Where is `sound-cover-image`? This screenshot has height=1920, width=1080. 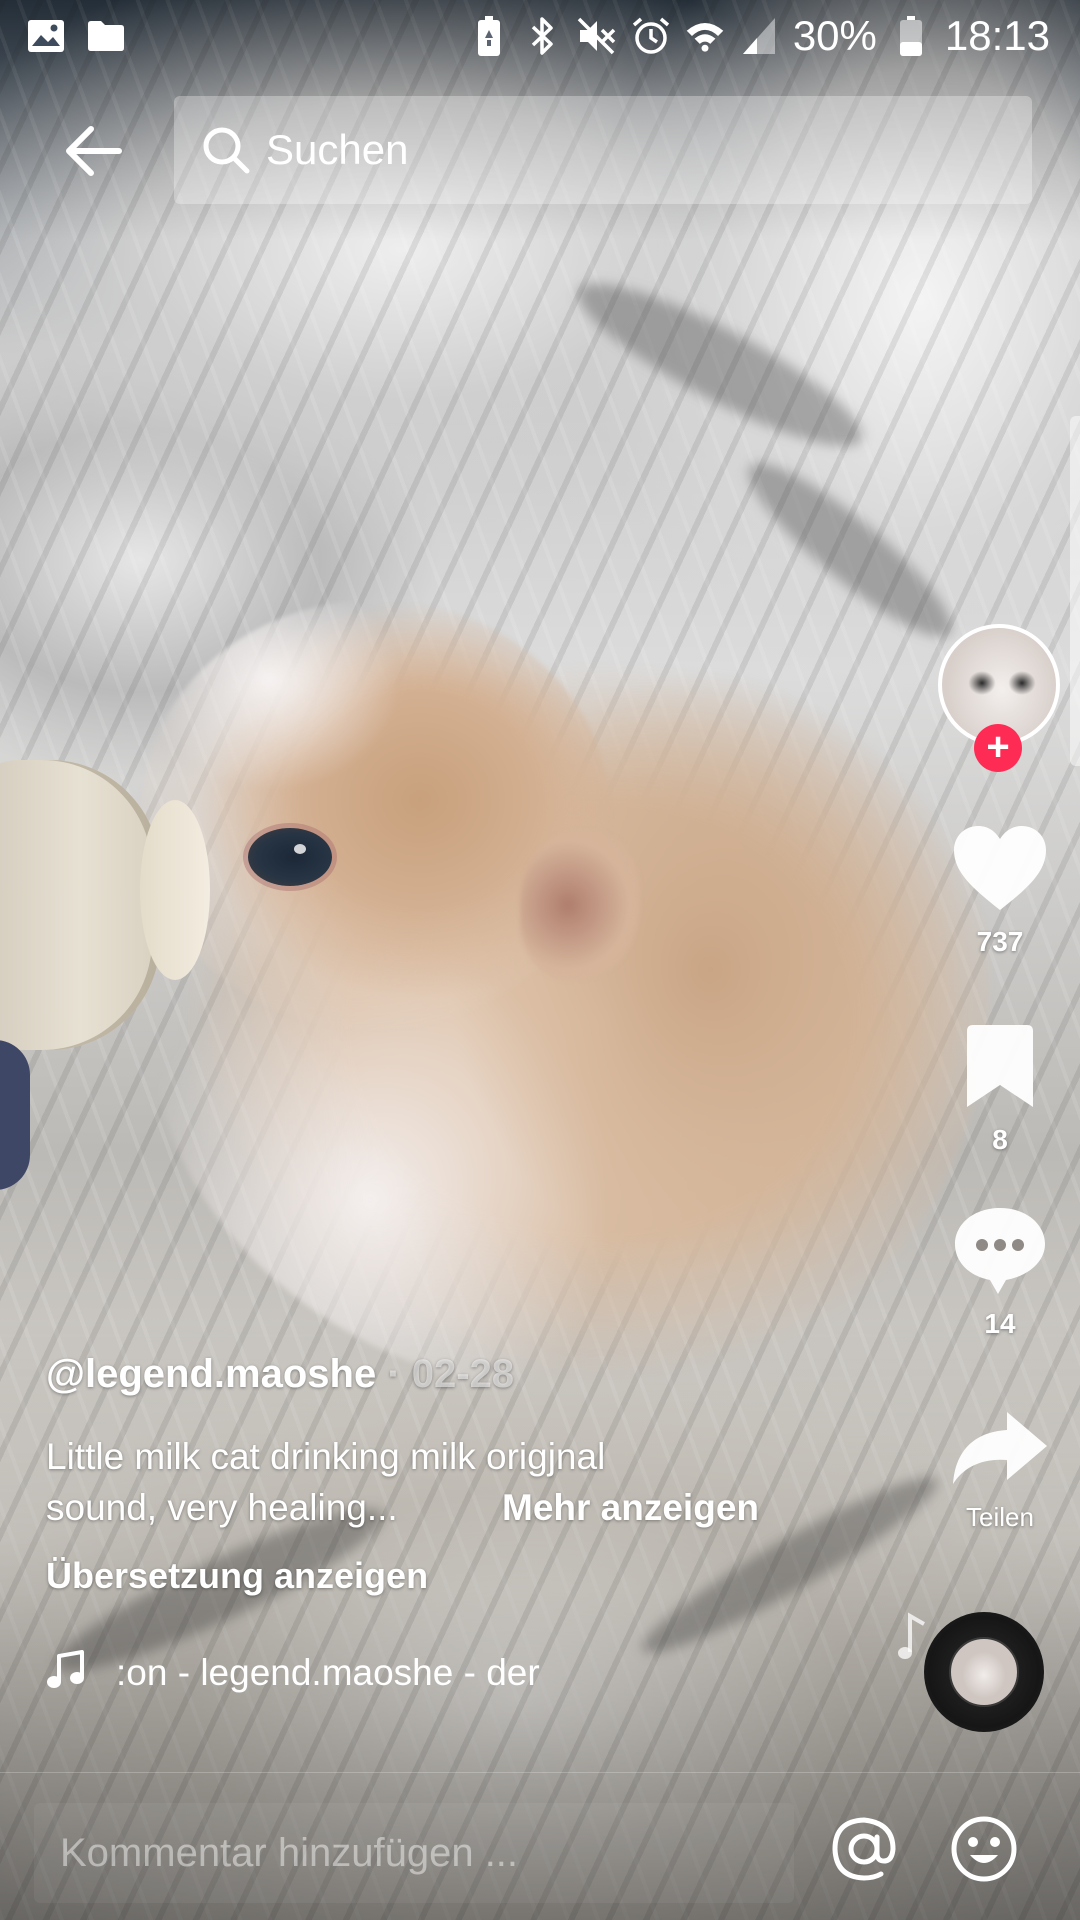 sound-cover-image is located at coordinates (984, 1672).